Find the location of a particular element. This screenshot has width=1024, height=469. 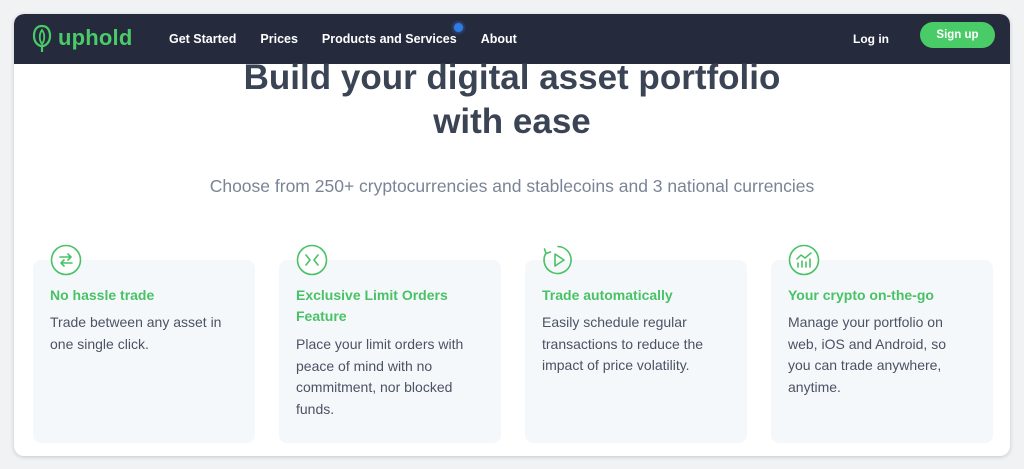

nav-prices: Prices is located at coordinates (279, 39).